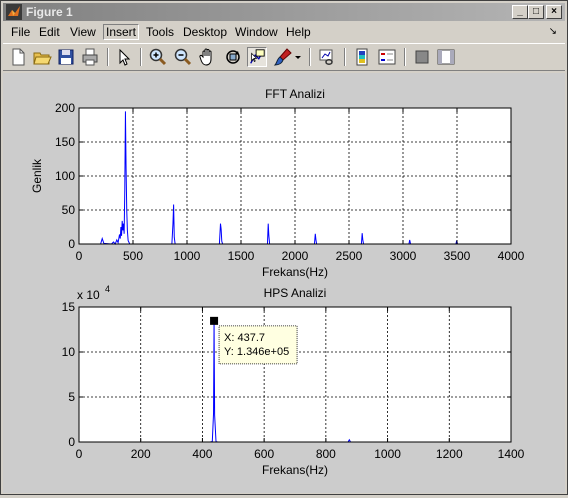 The width and height of the screenshot is (568, 498). What do you see at coordinates (349, 256) in the screenshot?
I see `chart-1-x-tick-label: 2500` at bounding box center [349, 256].